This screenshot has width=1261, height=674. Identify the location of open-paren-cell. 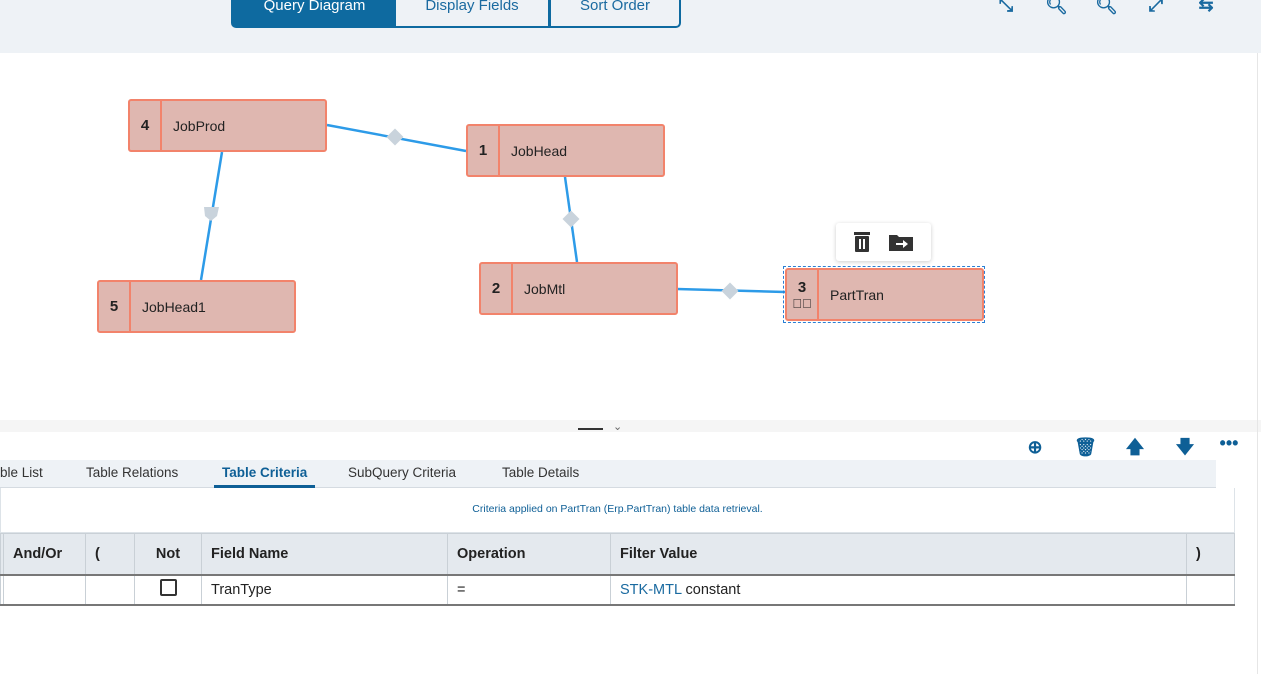
(110, 590).